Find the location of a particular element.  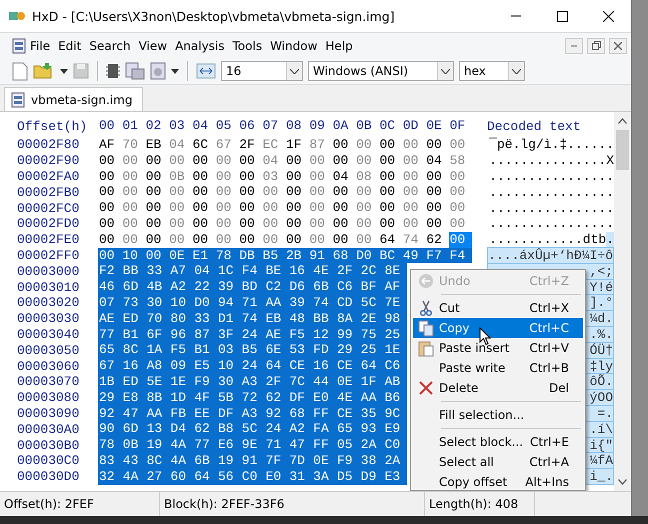

column-header: 08 is located at coordinates (294, 126).